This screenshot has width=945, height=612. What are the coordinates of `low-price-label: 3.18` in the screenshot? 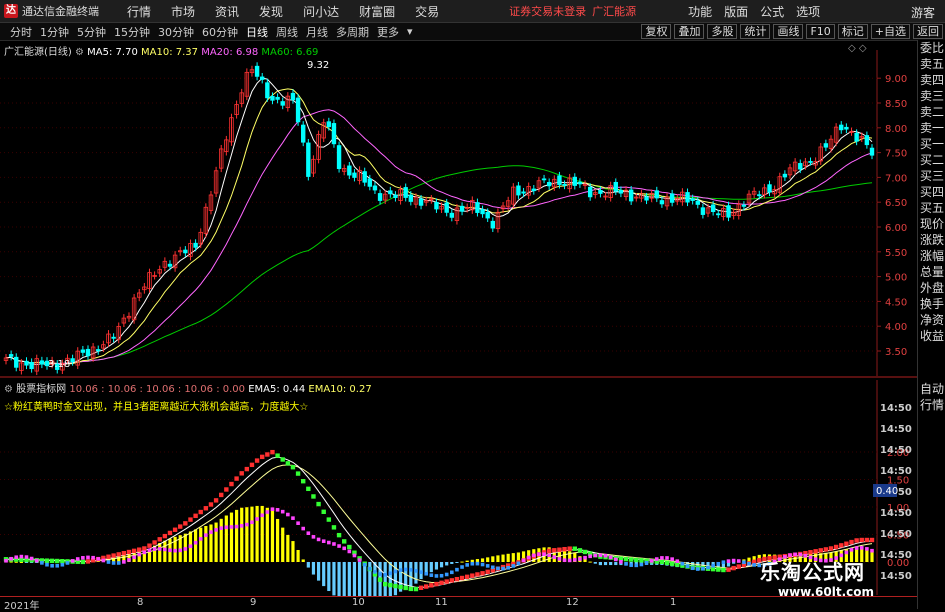 It's located at (59, 364).